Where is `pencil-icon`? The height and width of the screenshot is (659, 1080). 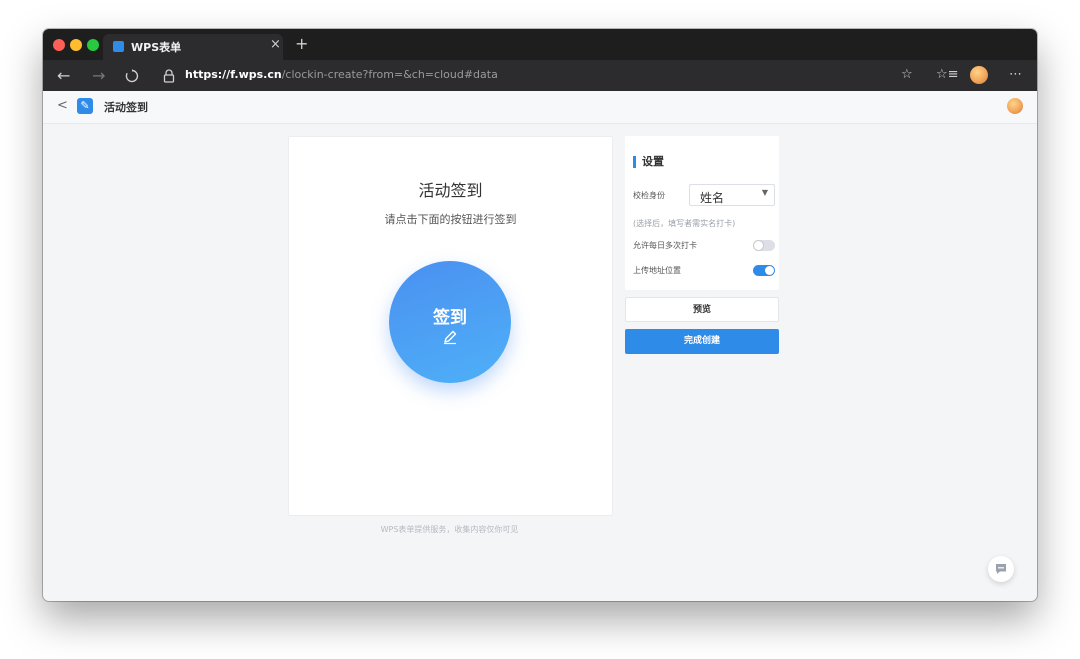 pencil-icon is located at coordinates (450, 337).